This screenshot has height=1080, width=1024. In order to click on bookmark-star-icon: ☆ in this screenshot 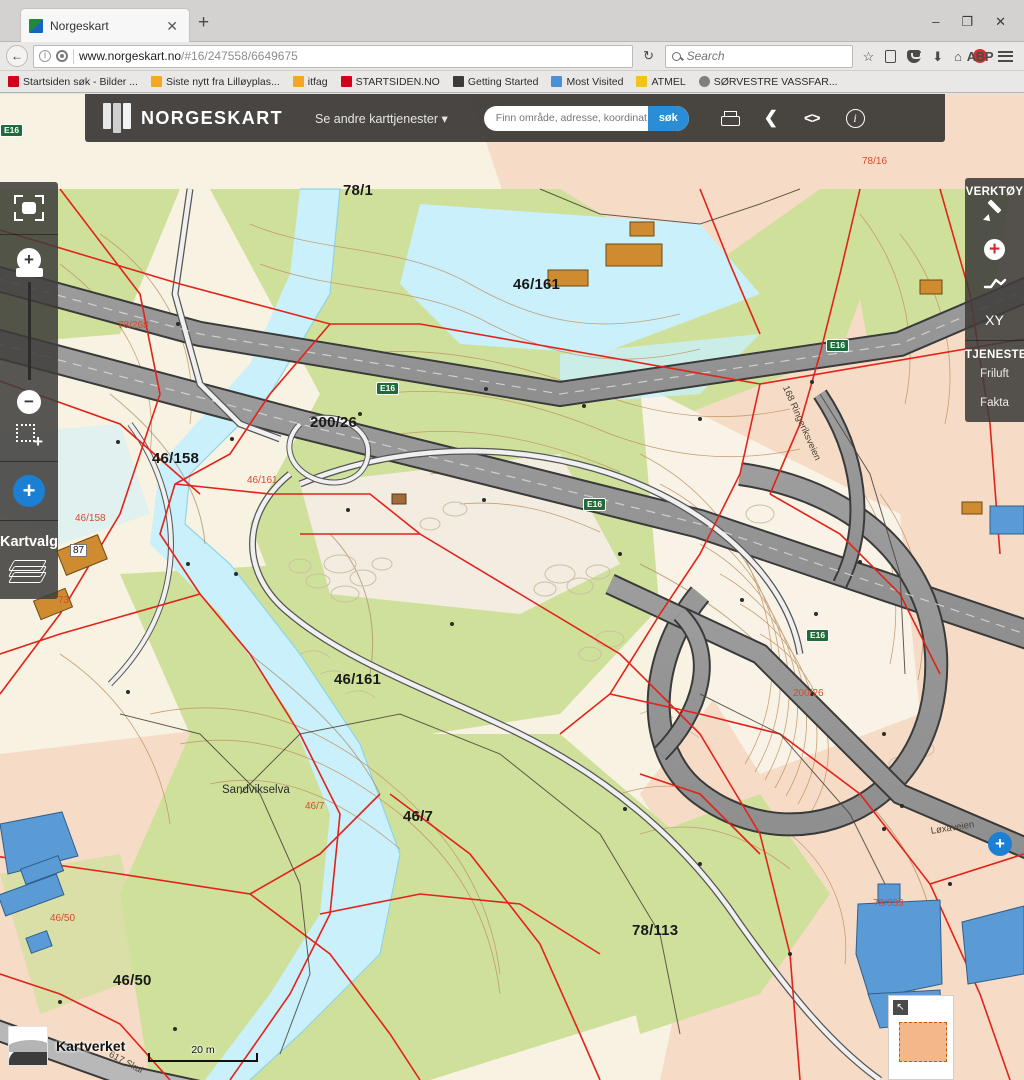, I will do `click(869, 56)`.